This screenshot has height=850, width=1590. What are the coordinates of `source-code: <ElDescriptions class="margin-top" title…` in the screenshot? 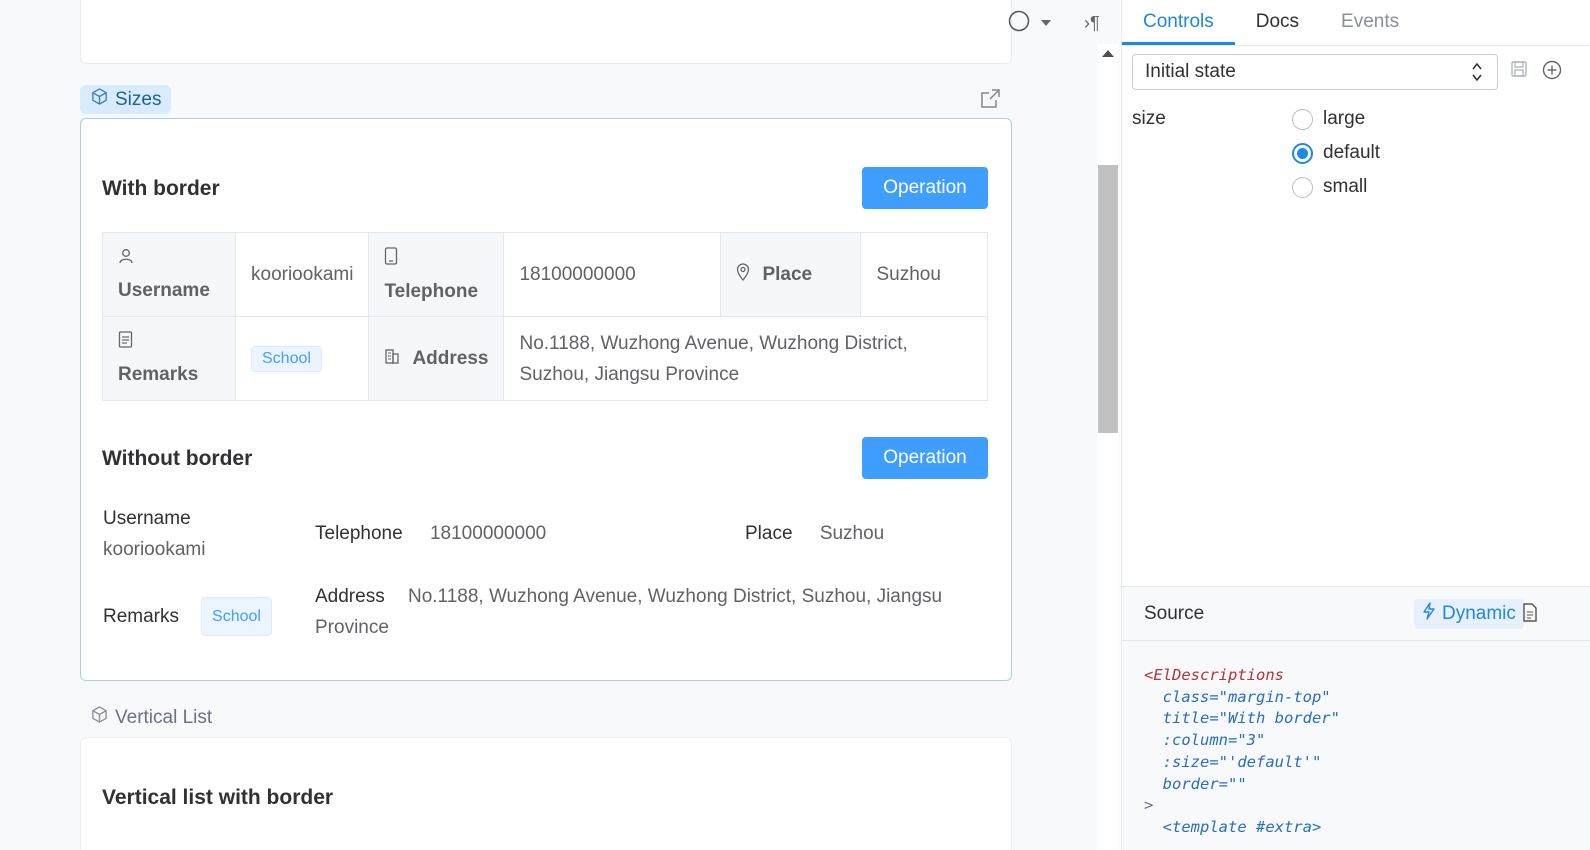 It's located at (1242, 752).